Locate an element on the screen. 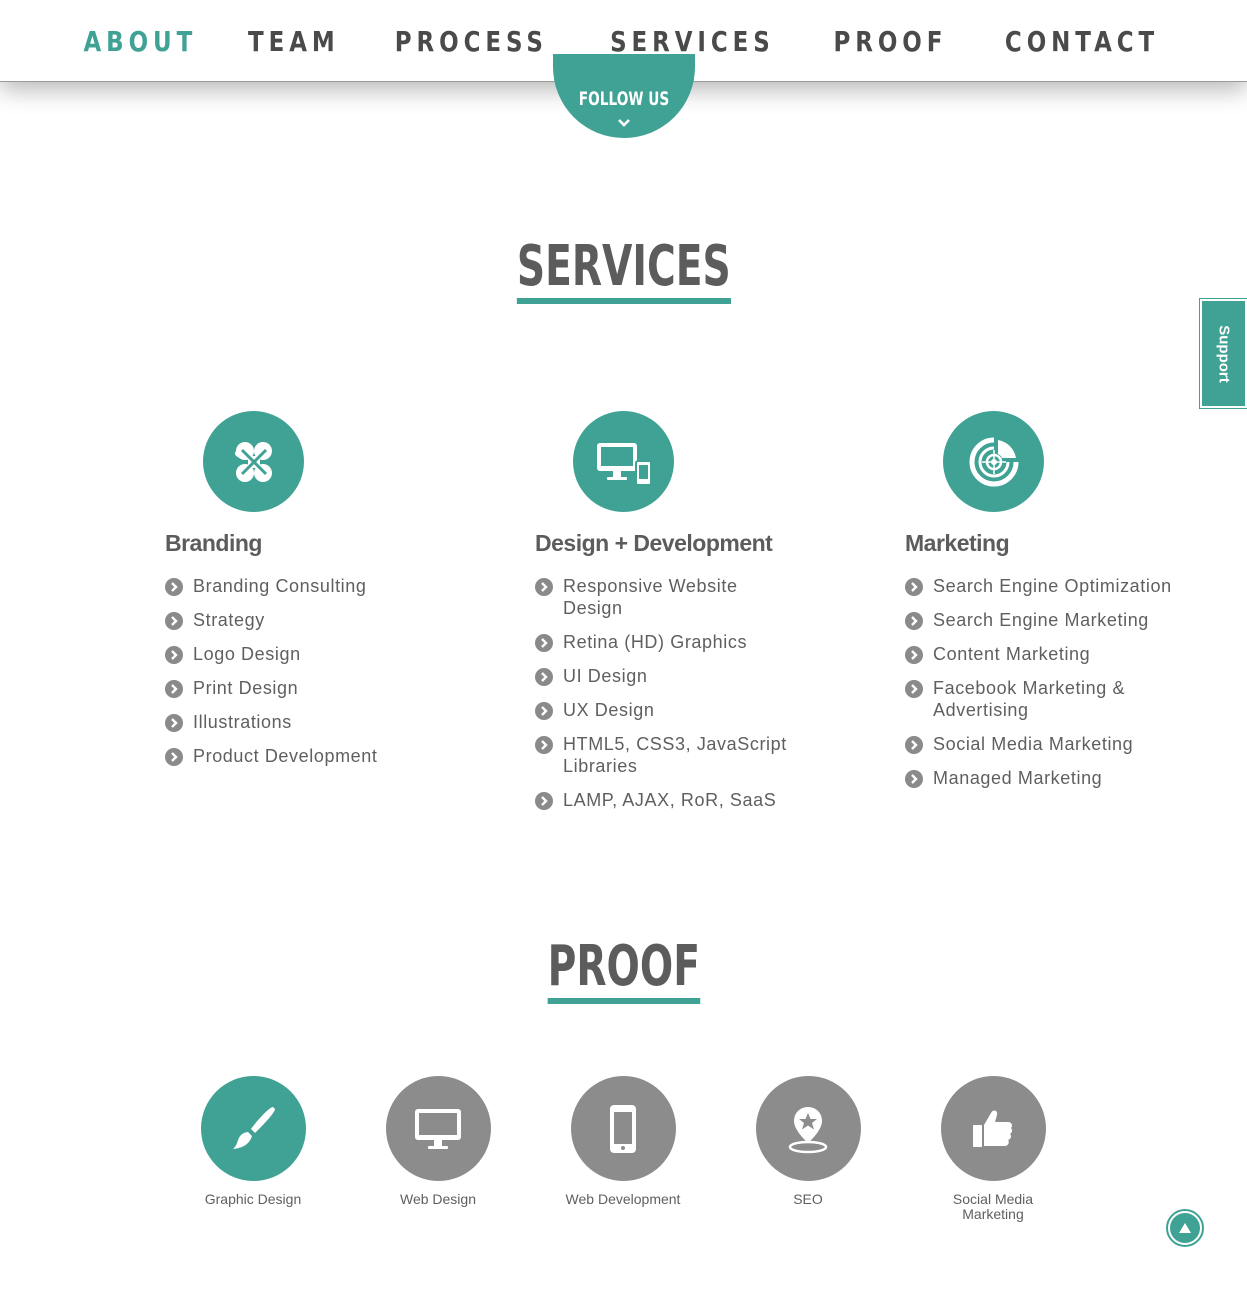 The image size is (1247, 1298). proof-item-label: Social Media Marketing is located at coordinates (993, 1206).